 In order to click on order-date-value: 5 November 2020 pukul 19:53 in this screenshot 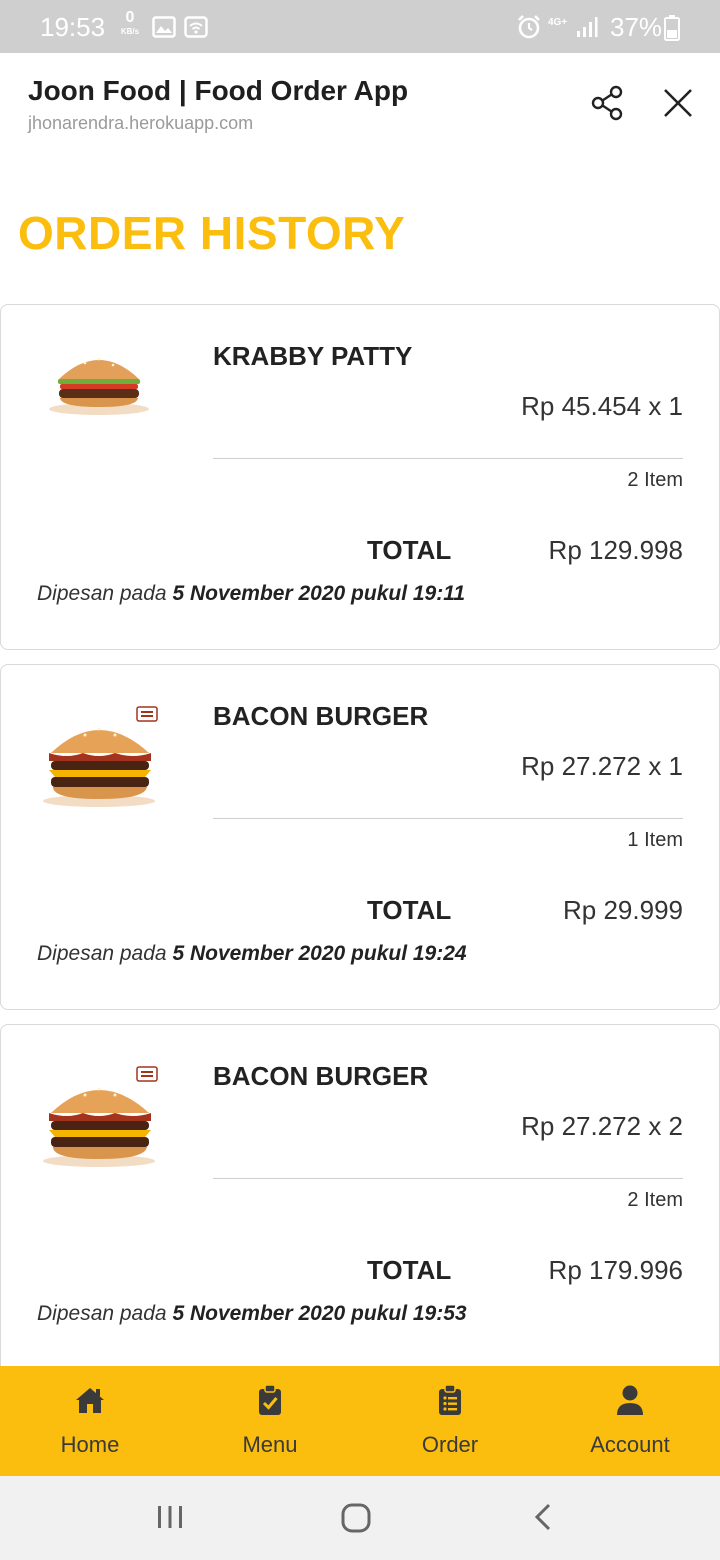, I will do `click(319, 1313)`.